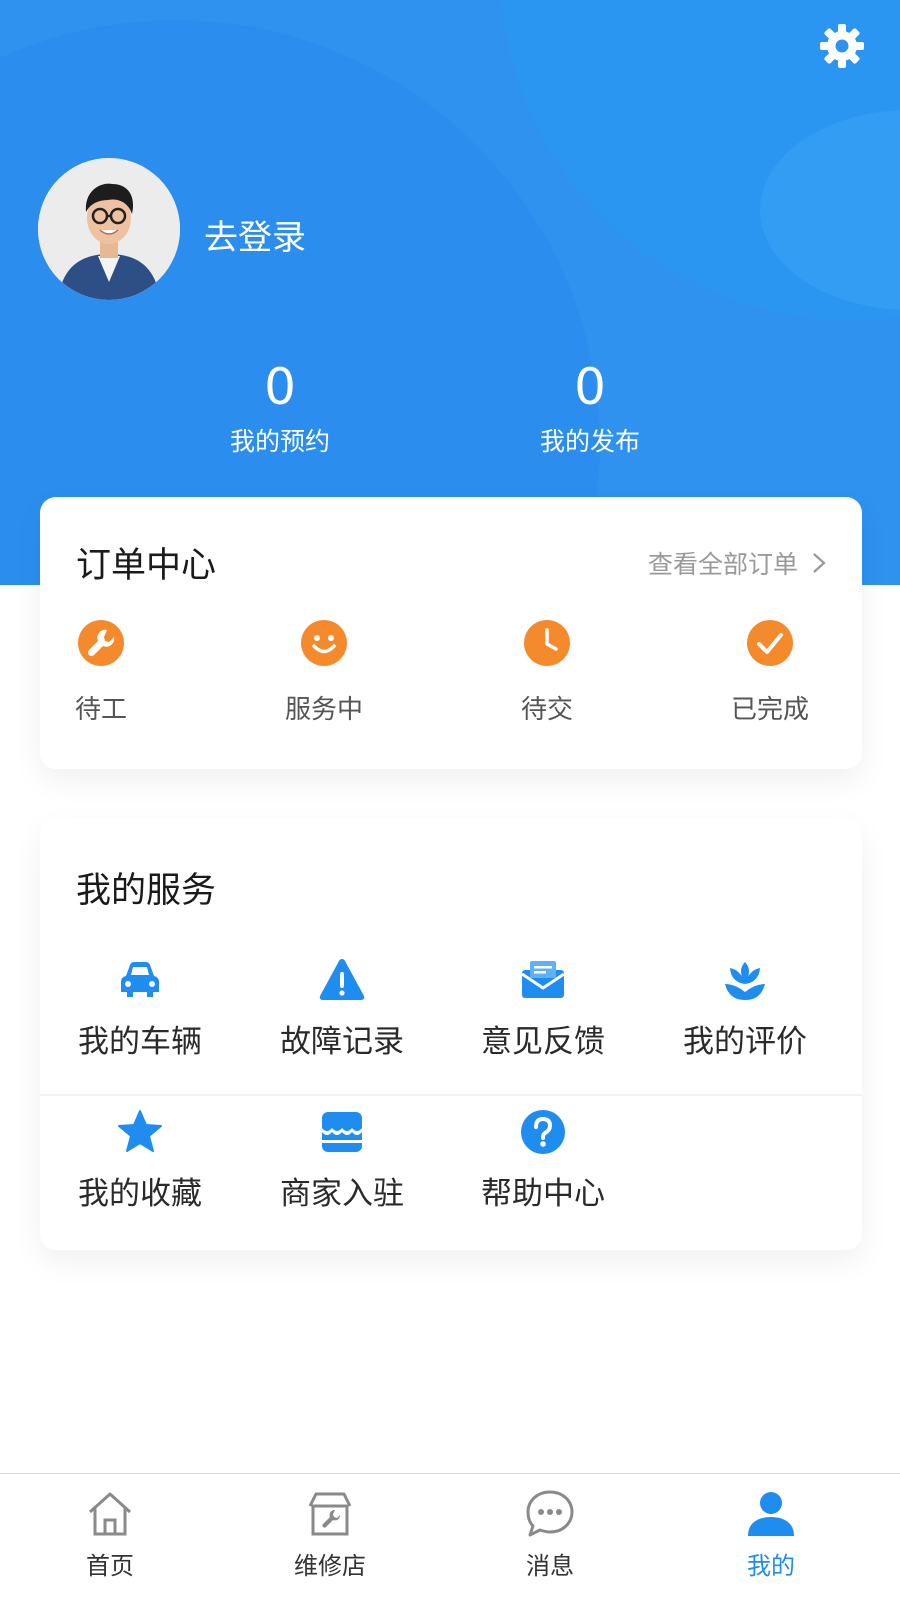 This screenshot has width=900, height=1600. Describe the element at coordinates (101, 672) in the screenshot. I see `order-status-pending-work: 待工` at that location.